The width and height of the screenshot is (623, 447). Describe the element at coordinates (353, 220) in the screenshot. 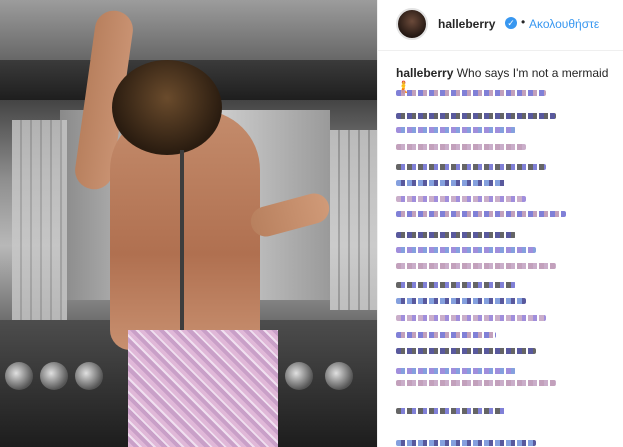

I see `tile-backsplash-right` at that location.